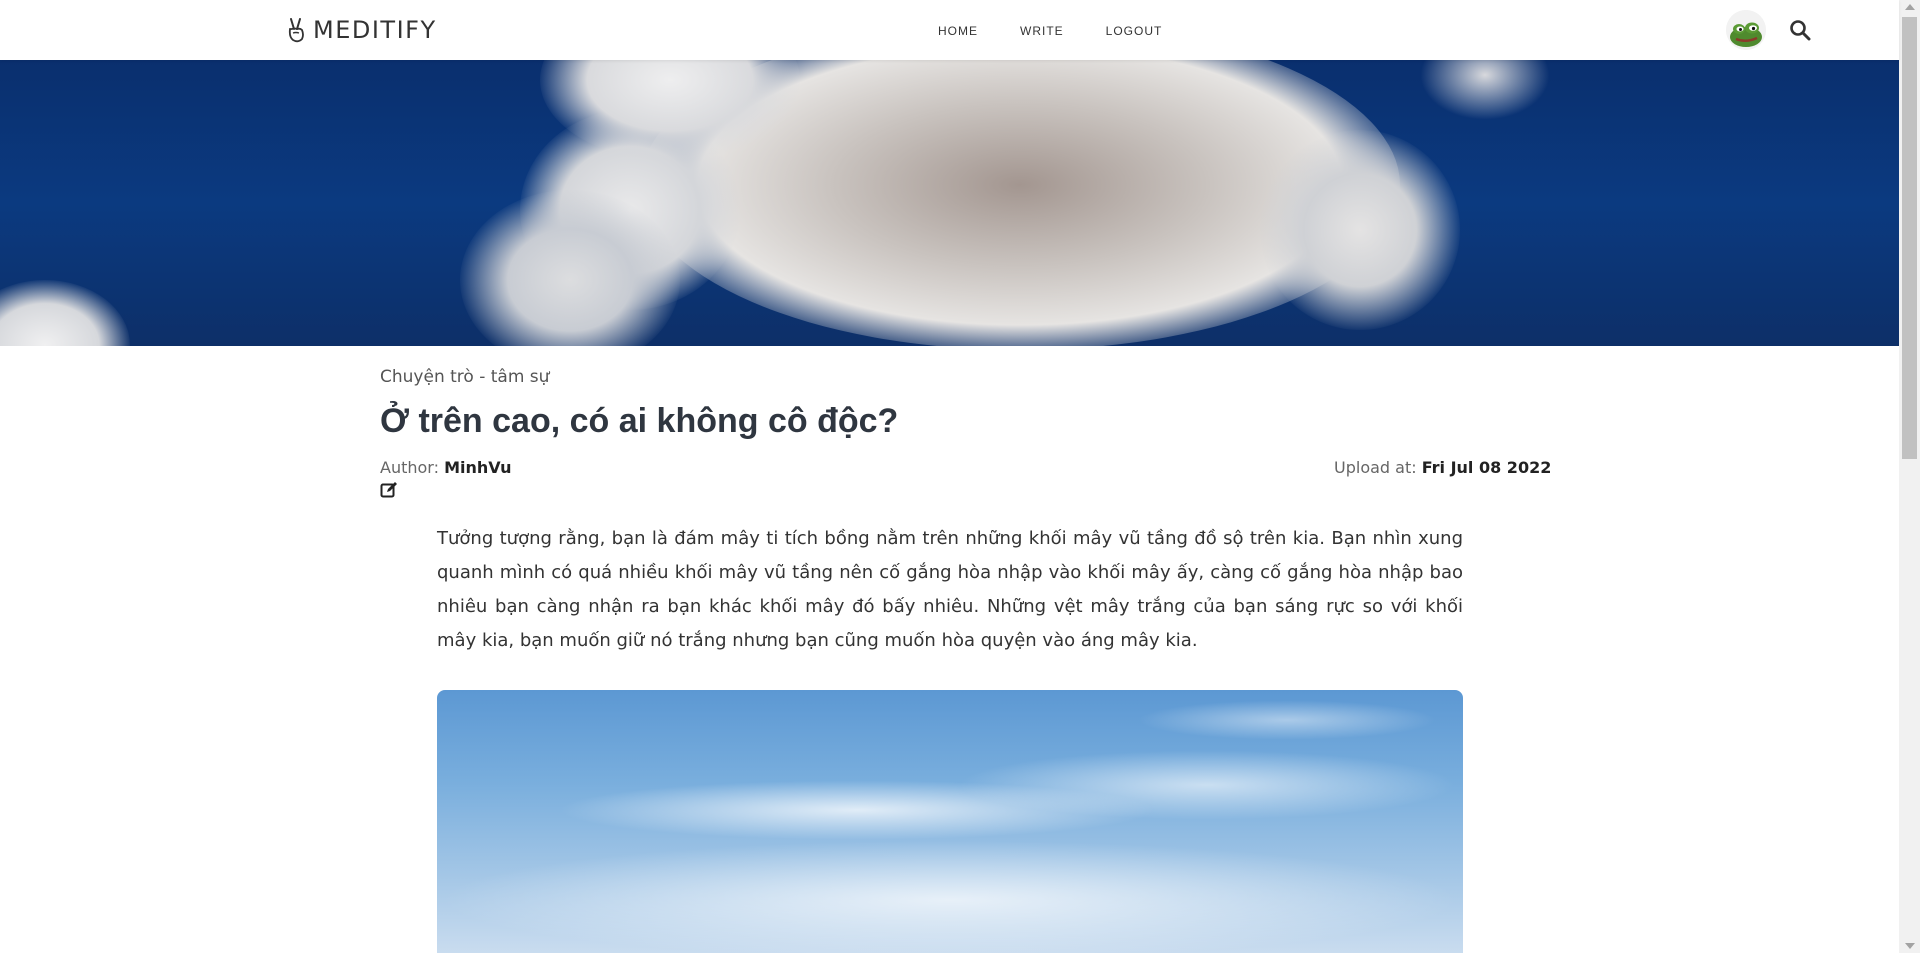 The height and width of the screenshot is (953, 1920). Describe the element at coordinates (1486, 467) in the screenshot. I see `upload-date-value: Fri Jul 08 2022` at that location.